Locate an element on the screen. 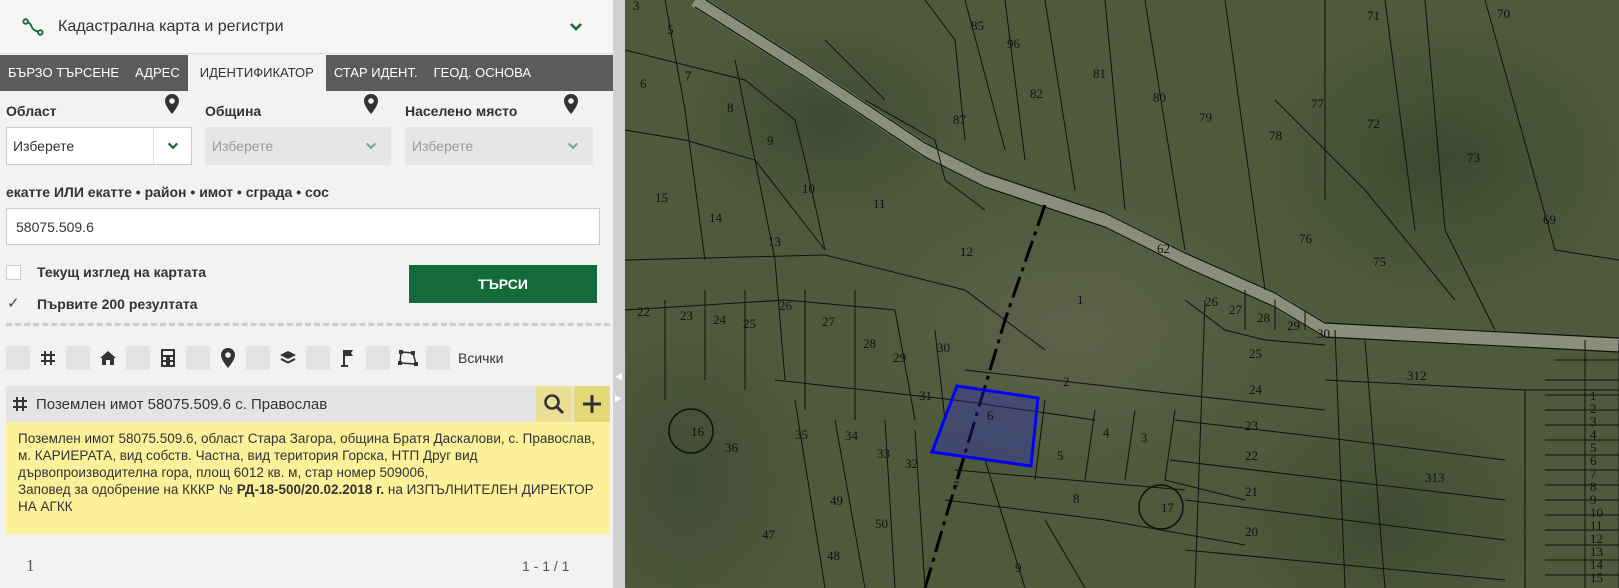  search-icon is located at coordinates (554, 404).